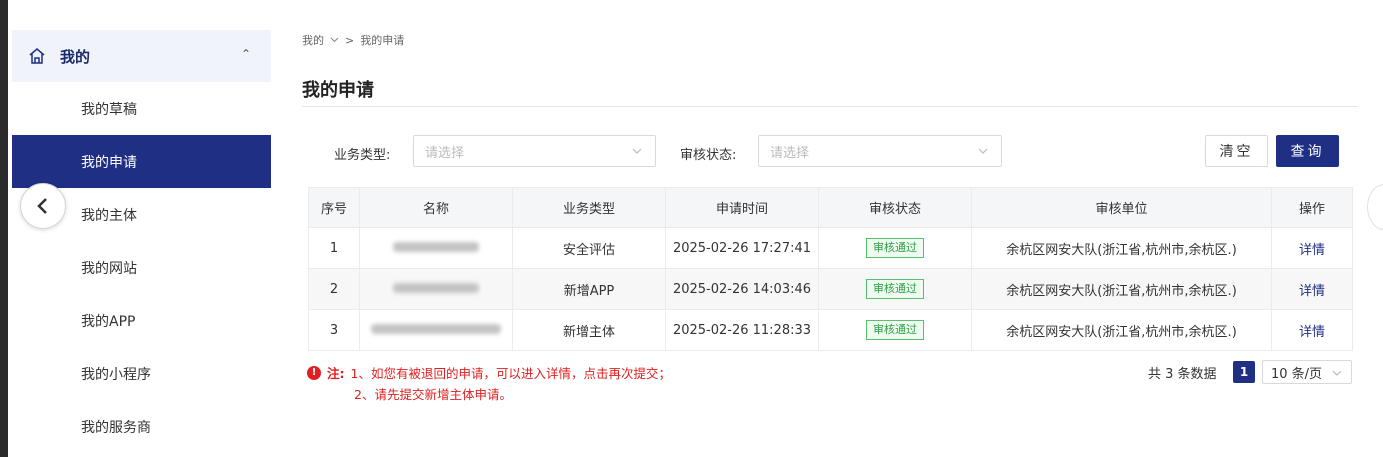  Describe the element at coordinates (534, 151) in the screenshot. I see `business-type-select: 请选择` at that location.